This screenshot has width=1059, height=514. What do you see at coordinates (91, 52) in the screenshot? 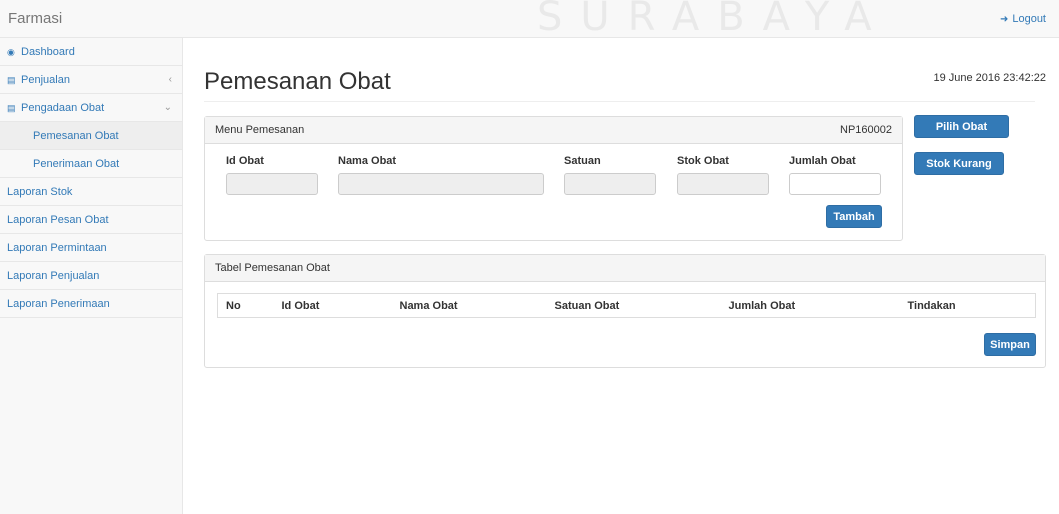
I see `sidebar-item-dashboard: ◉ Dashboard` at bounding box center [91, 52].